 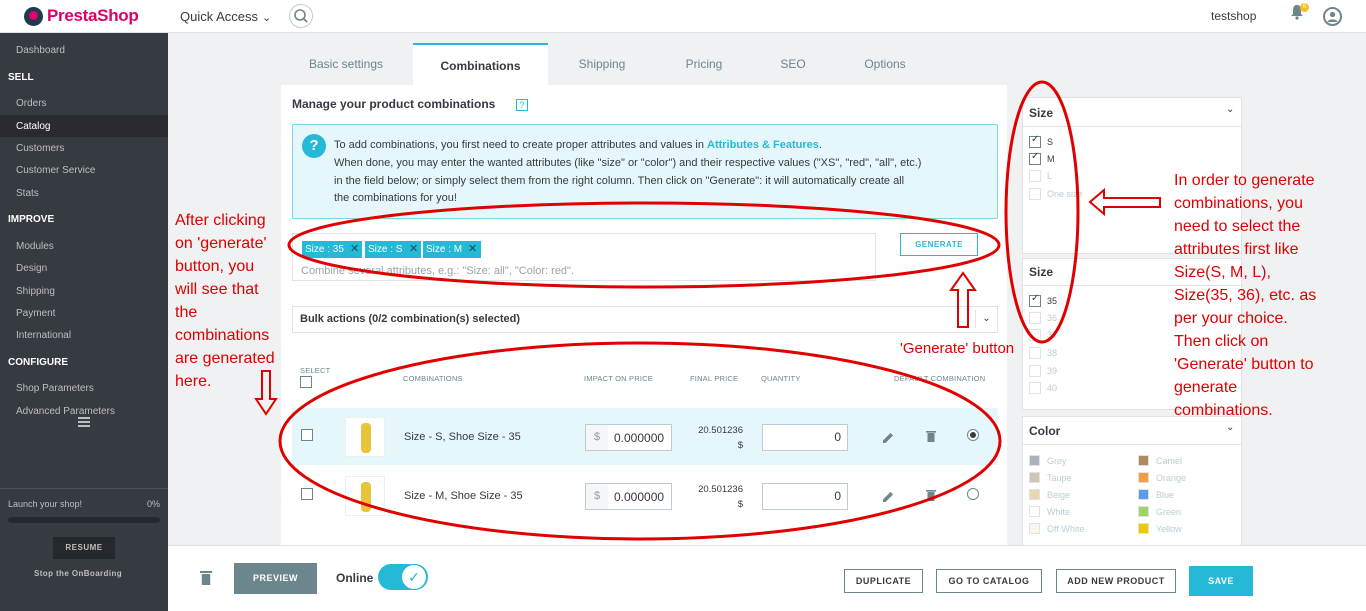 I want to click on annotation-line: combinations, so click(x=222, y=335).